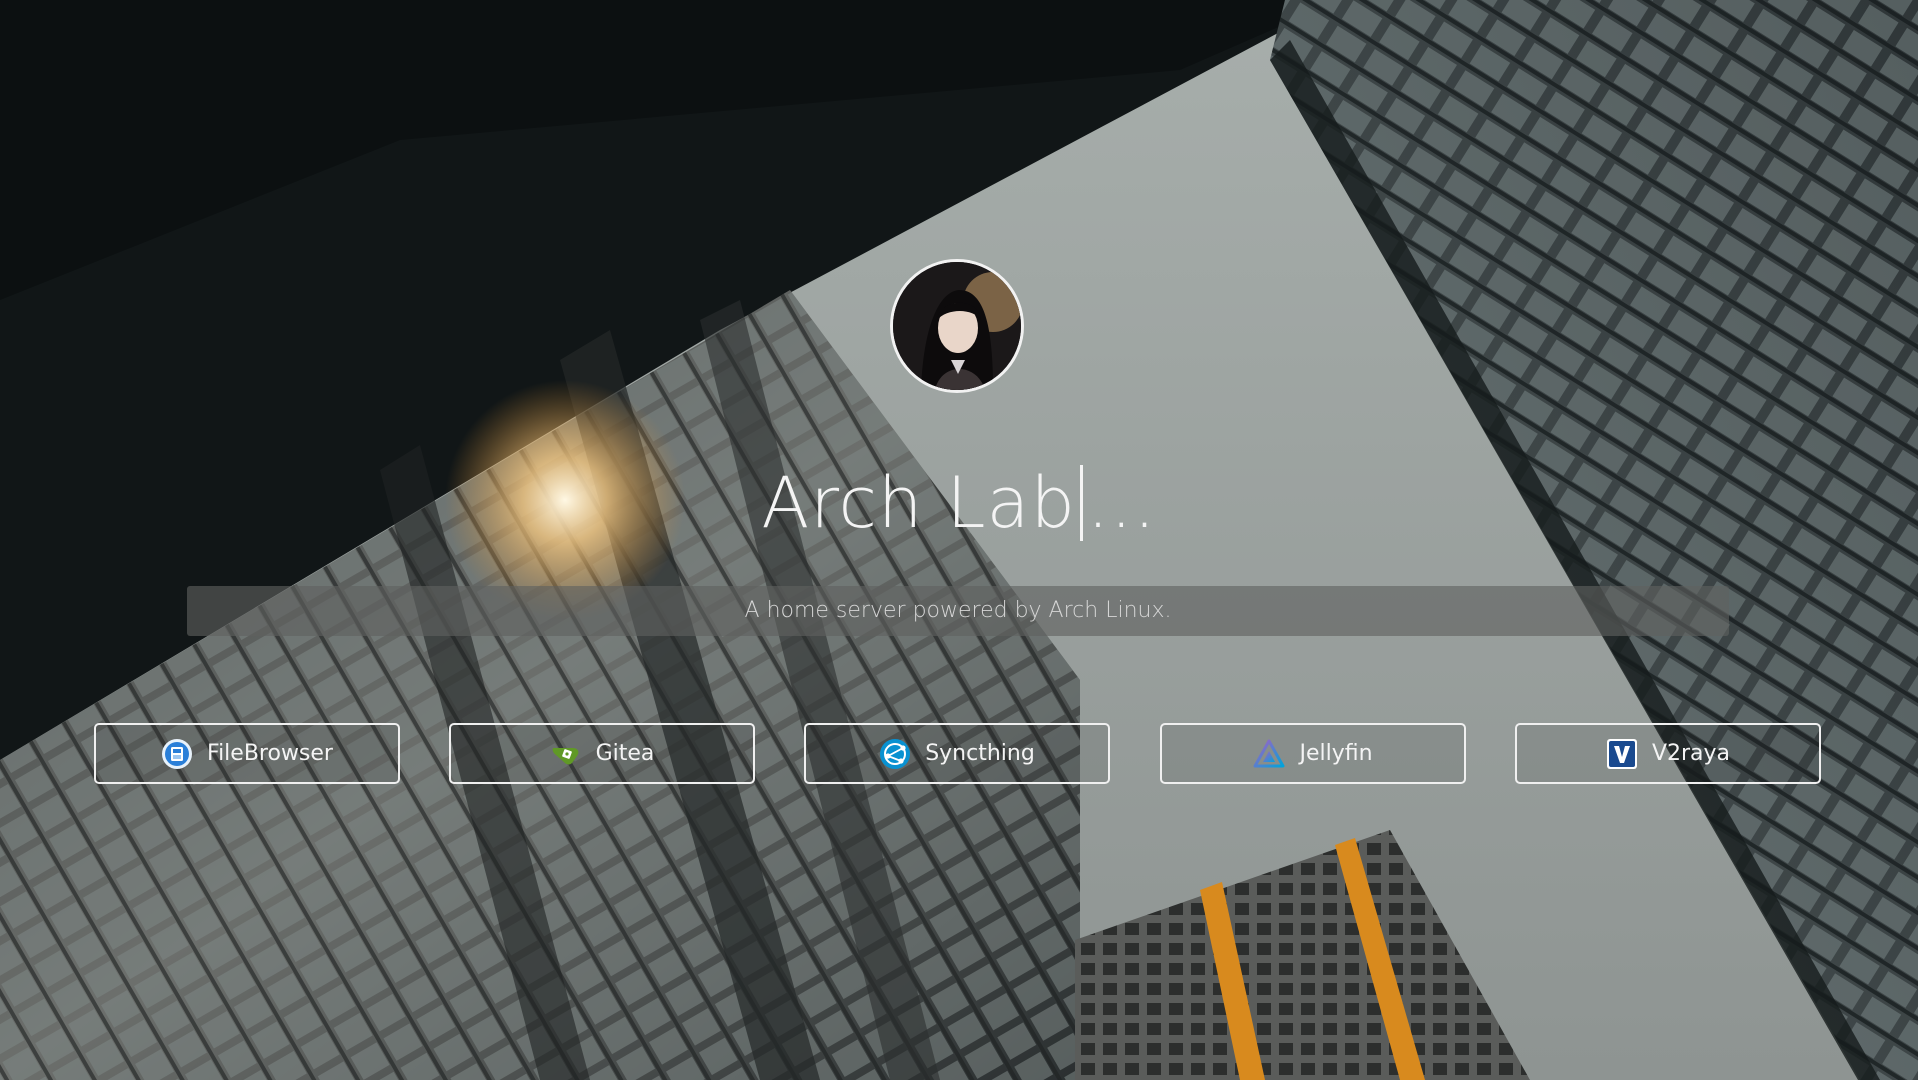 The width and height of the screenshot is (1918, 1080). Describe the element at coordinates (270, 753) in the screenshot. I see `filebrowser-label: FileBrowser` at that location.